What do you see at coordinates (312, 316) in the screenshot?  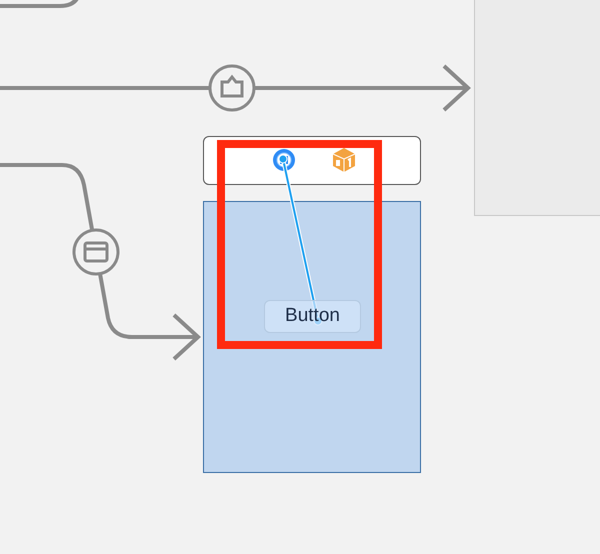 I see `button: Button` at bounding box center [312, 316].